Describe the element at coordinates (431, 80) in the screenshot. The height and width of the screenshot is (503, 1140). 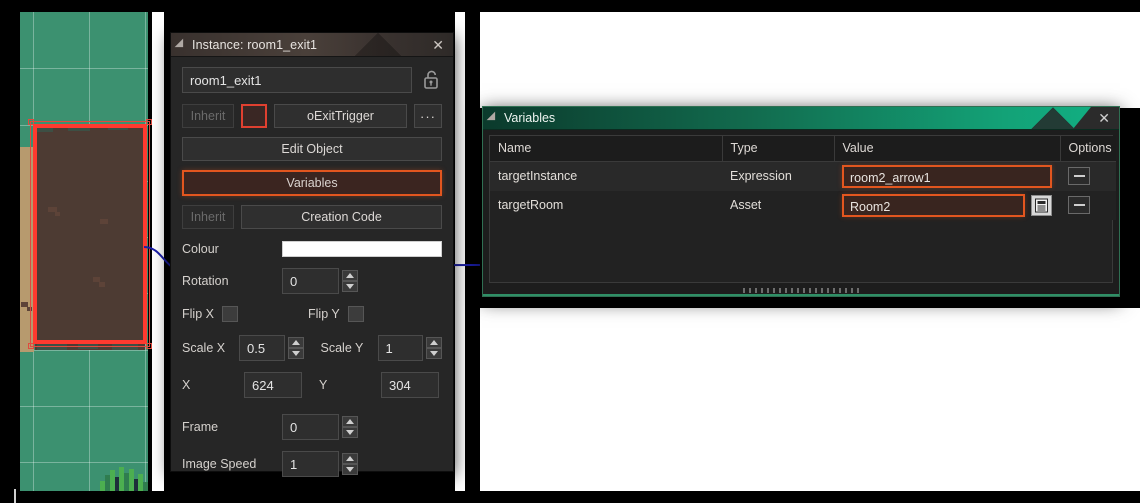
I see `unlocked-padlock-icon` at that location.